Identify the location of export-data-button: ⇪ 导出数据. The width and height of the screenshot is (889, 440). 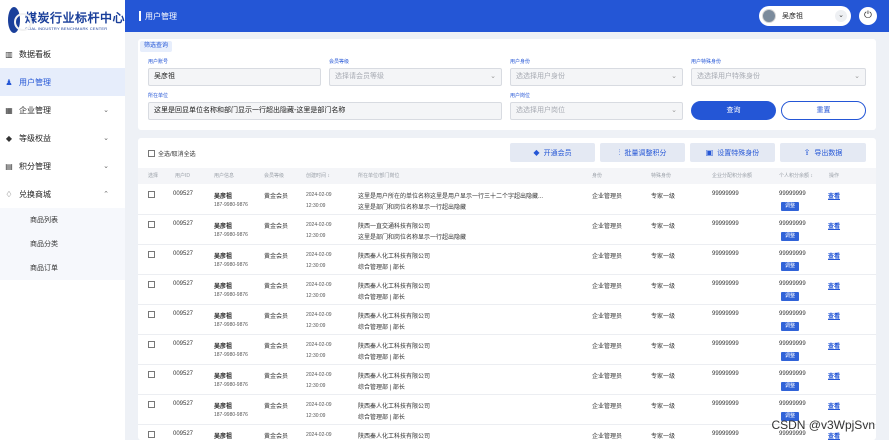
(823, 152).